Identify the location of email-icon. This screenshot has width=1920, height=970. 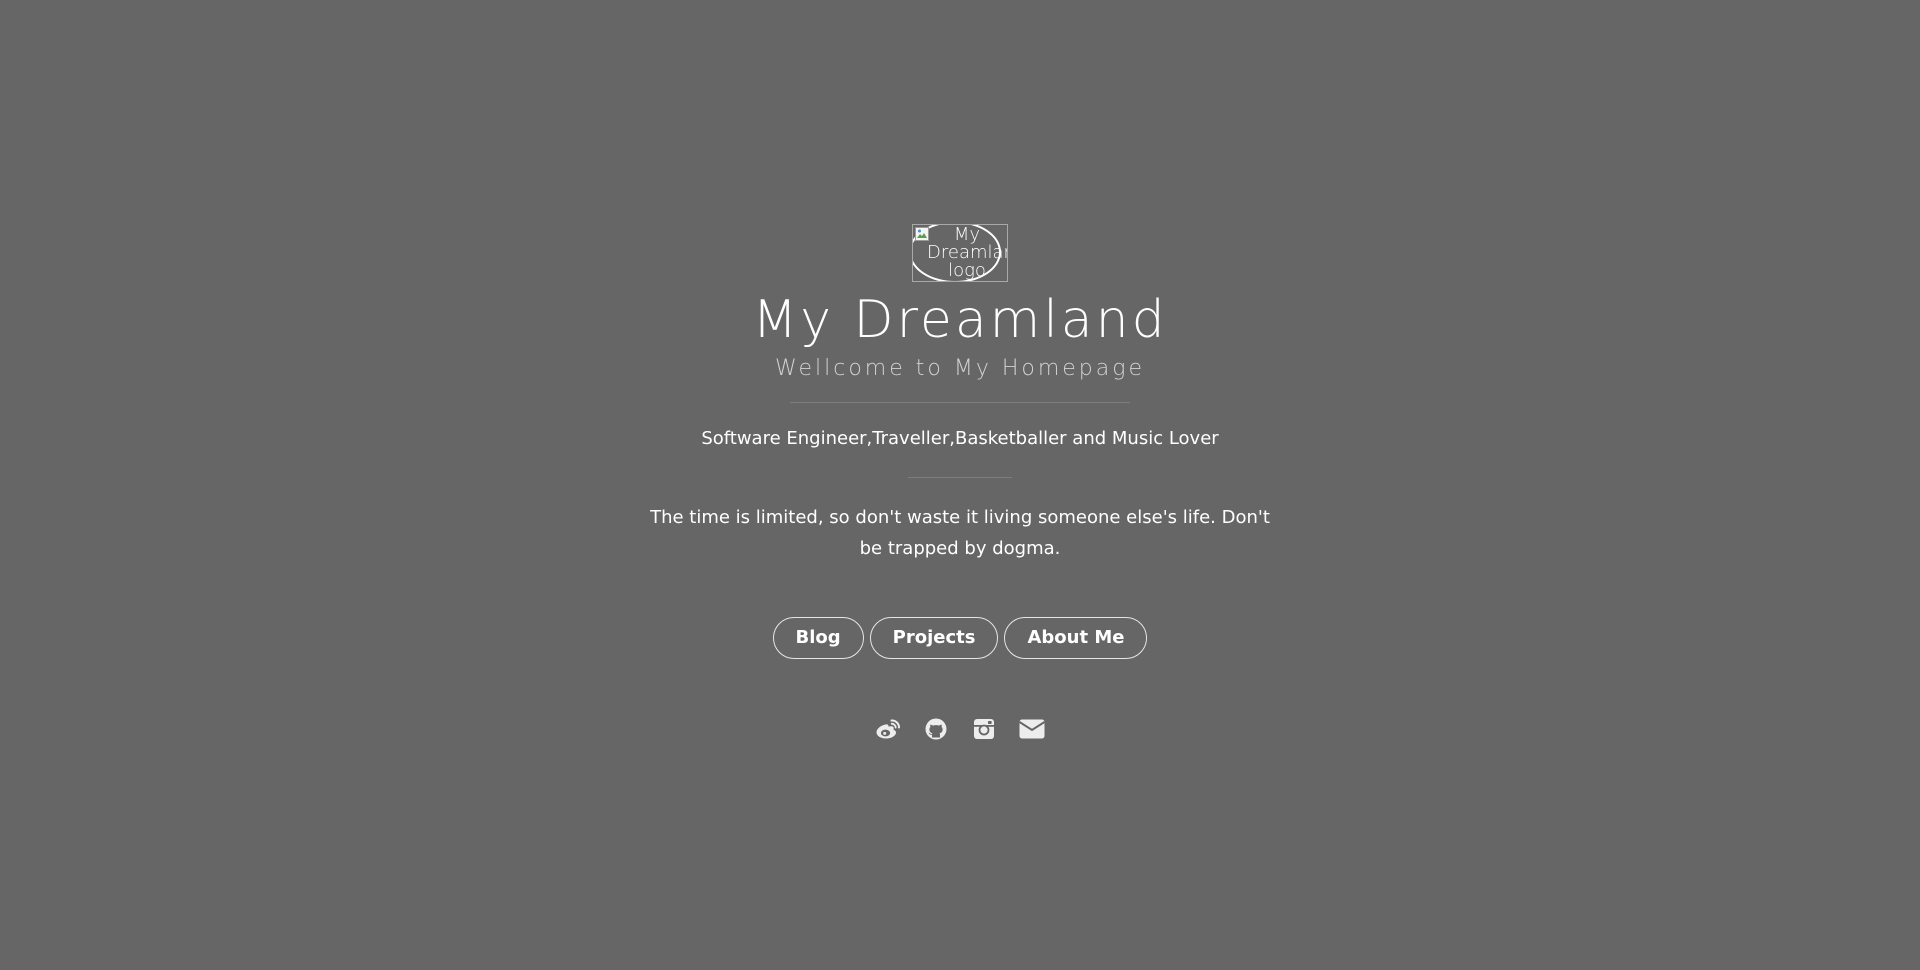
(1032, 729).